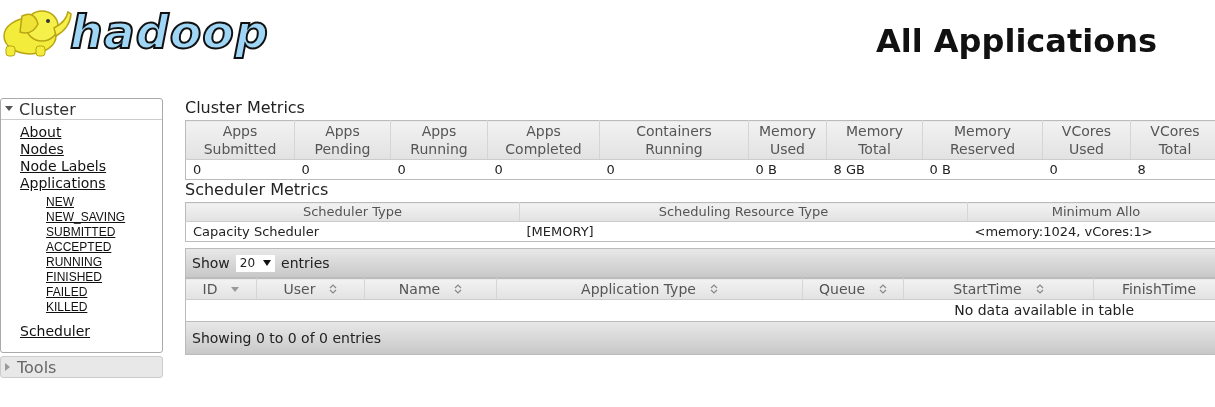 The image size is (1215, 407). I want to click on table-cell: [MEMORY], so click(743, 231).